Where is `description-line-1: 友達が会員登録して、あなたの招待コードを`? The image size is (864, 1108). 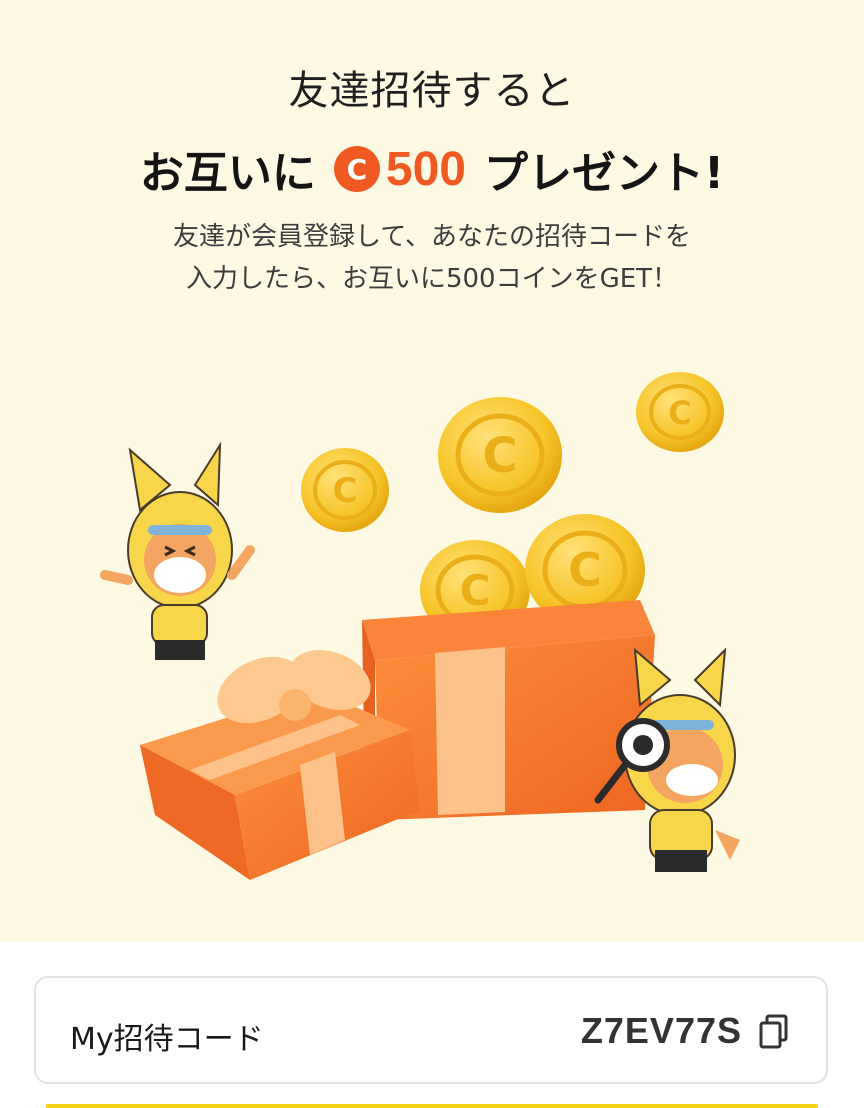 description-line-1: 友達が会員登録して、あなたの招待コードを is located at coordinates (432, 237).